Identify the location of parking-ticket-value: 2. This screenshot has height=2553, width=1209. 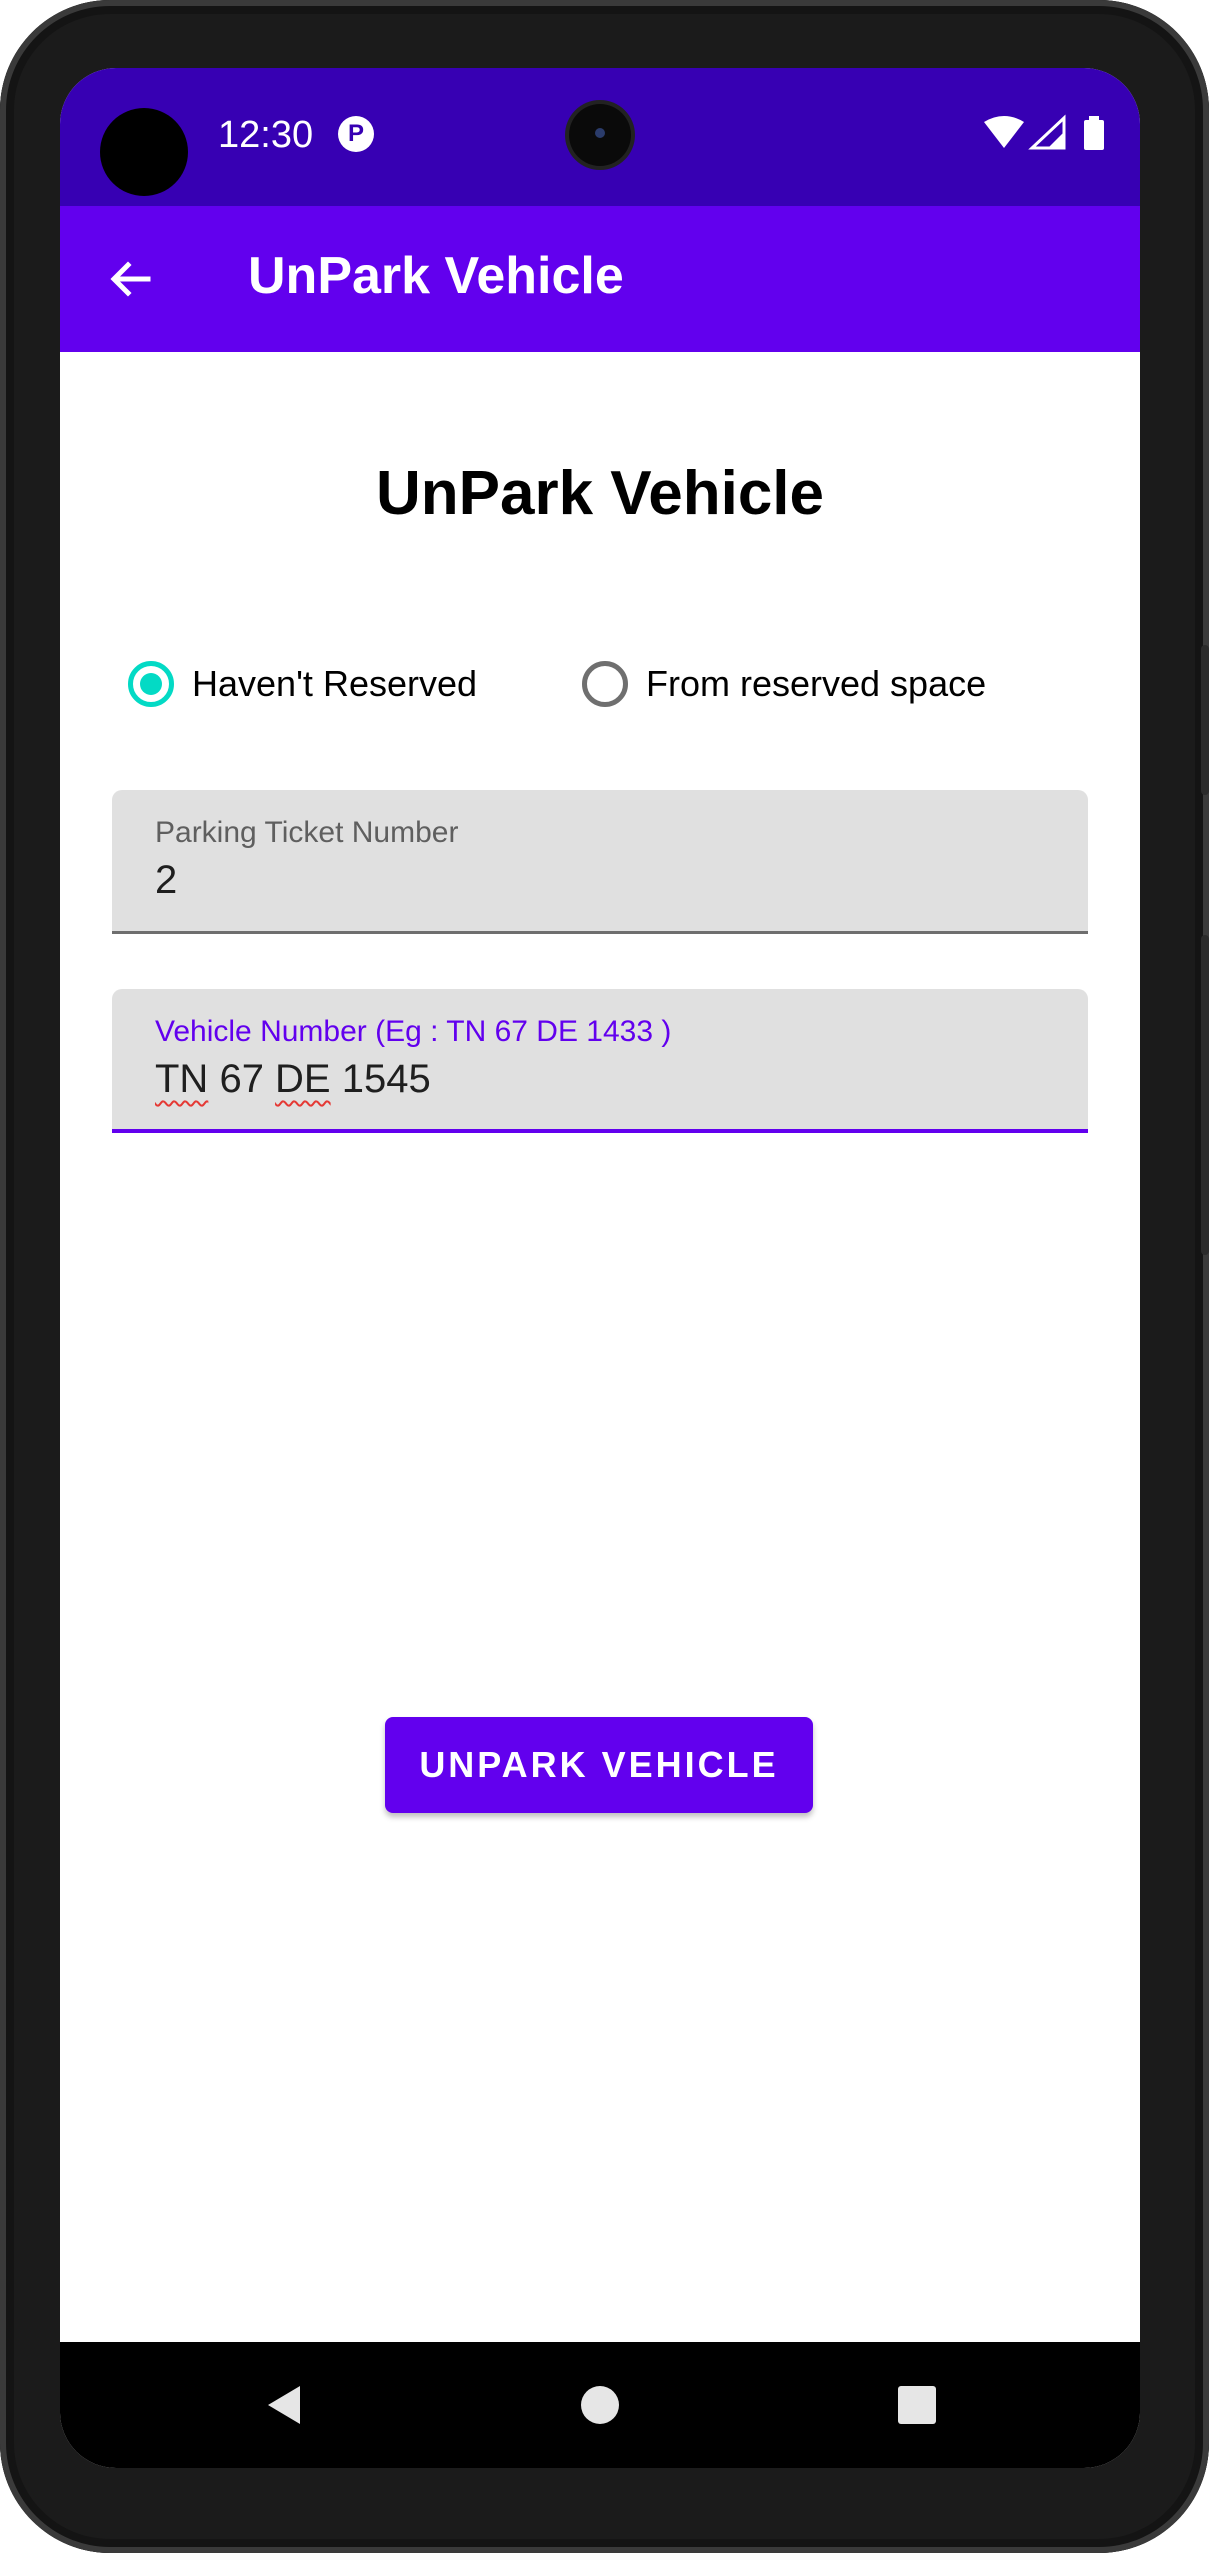
(166, 880).